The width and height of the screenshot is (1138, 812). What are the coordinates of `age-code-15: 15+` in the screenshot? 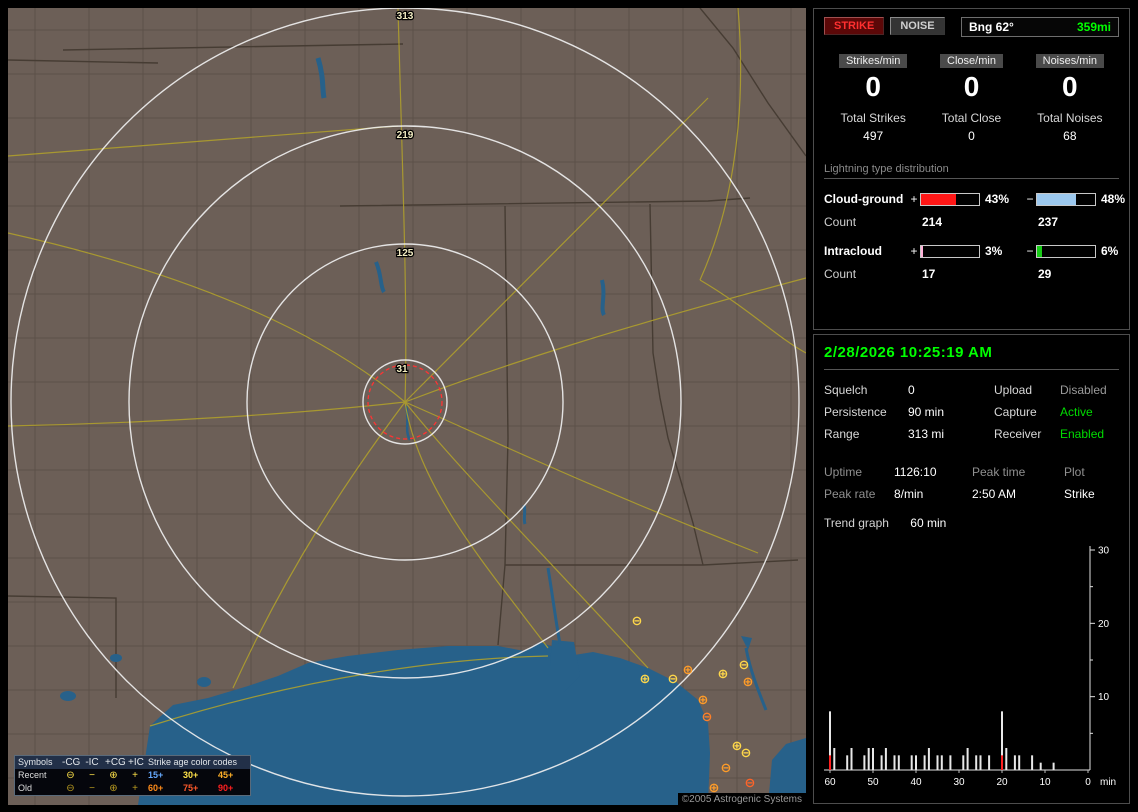 It's located at (156, 775).